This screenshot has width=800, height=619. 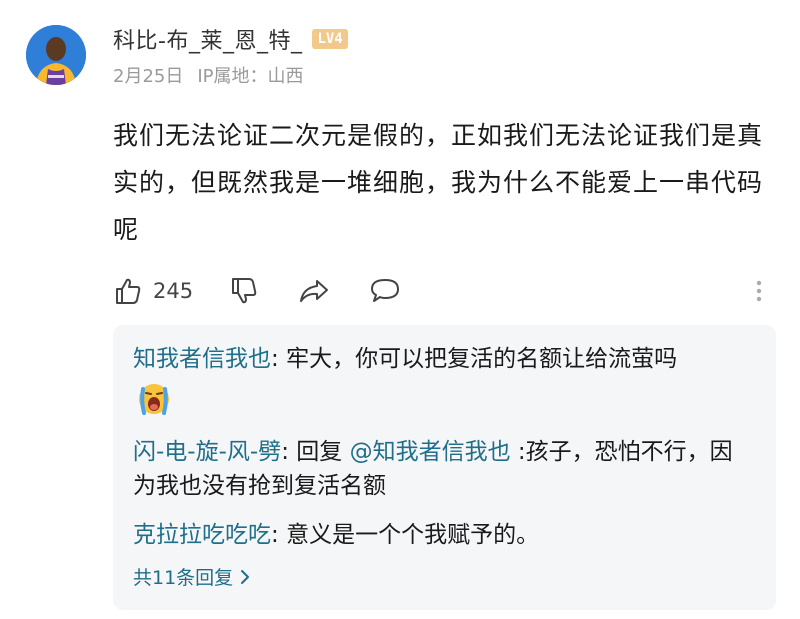 I want to click on reply-item: 克拉拉吃吃吃: 意义是一个个我赋予的。, so click(x=443, y=535).